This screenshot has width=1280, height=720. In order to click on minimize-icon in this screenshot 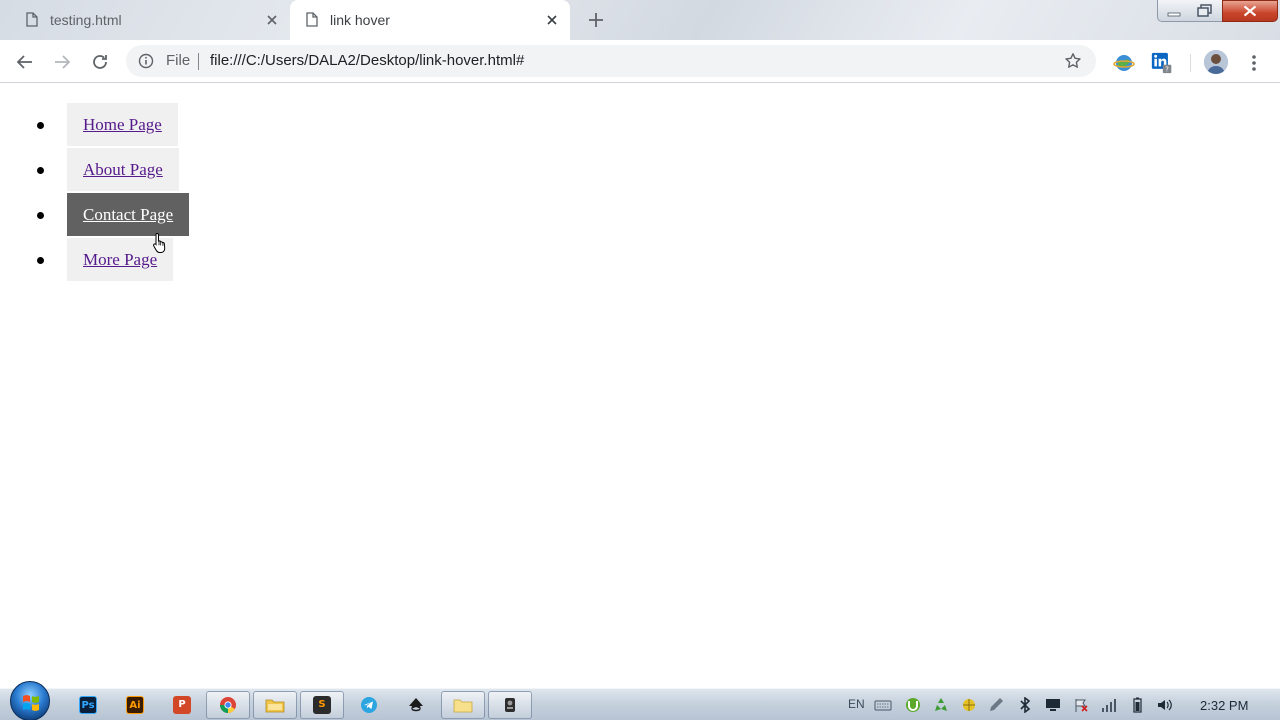, I will do `click(1174, 11)`.